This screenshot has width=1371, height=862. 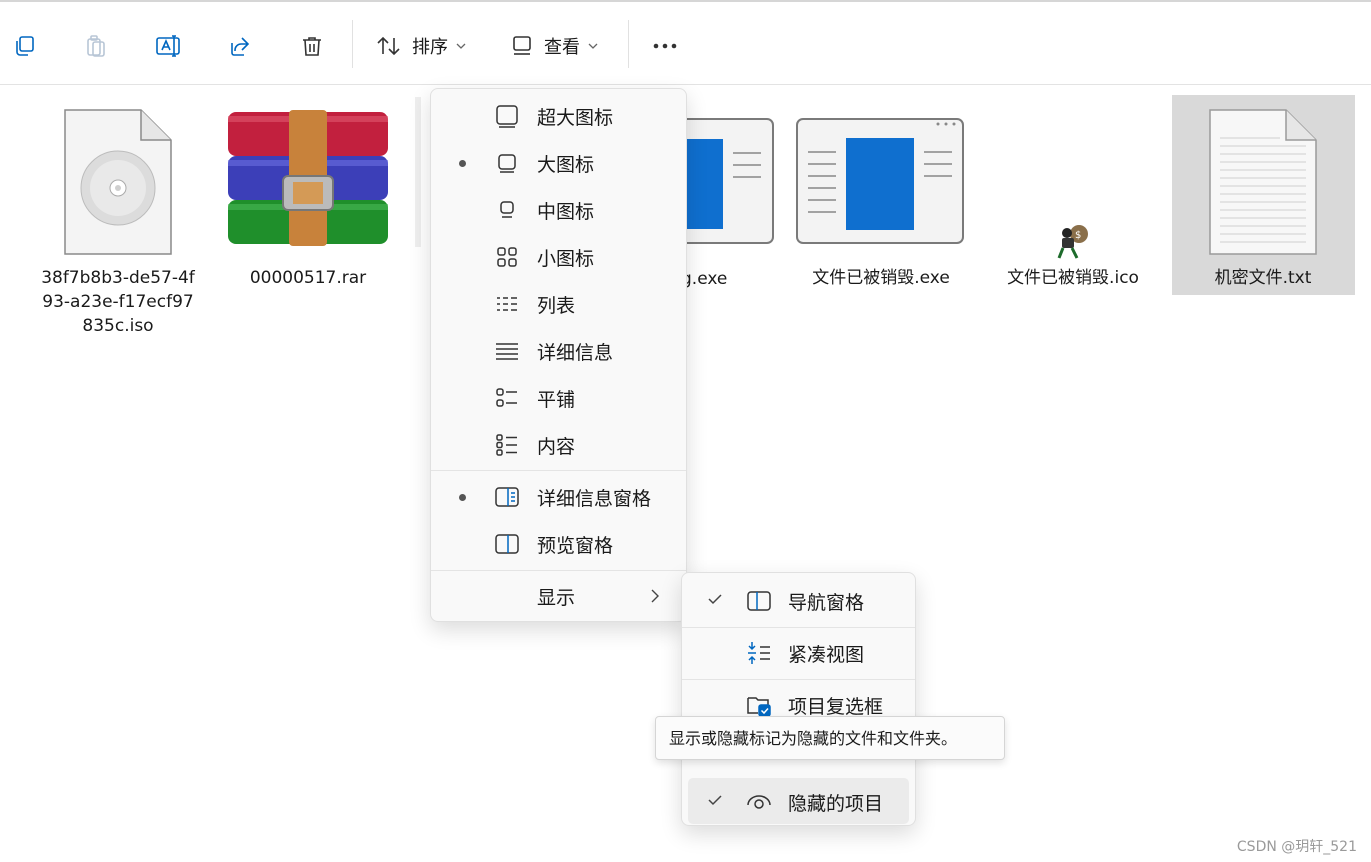 I want to click on menu-item-details: 详细信息, so click(x=558, y=351).